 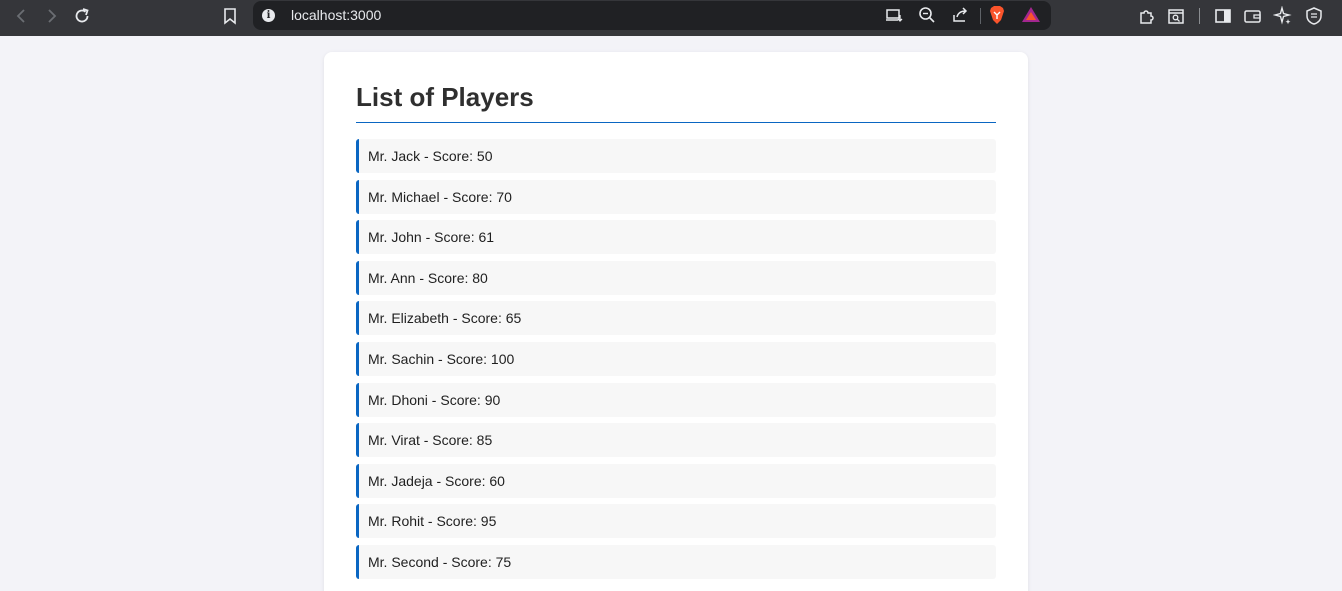 What do you see at coordinates (1283, 16) in the screenshot?
I see `leo-ai-icon` at bounding box center [1283, 16].